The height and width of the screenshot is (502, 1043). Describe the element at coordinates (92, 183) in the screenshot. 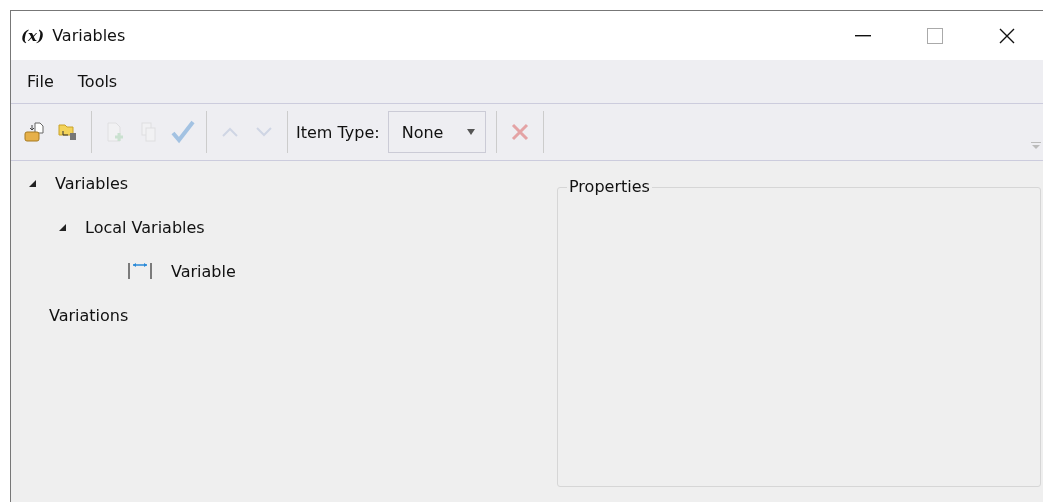

I see `tree-item: Variables` at that location.